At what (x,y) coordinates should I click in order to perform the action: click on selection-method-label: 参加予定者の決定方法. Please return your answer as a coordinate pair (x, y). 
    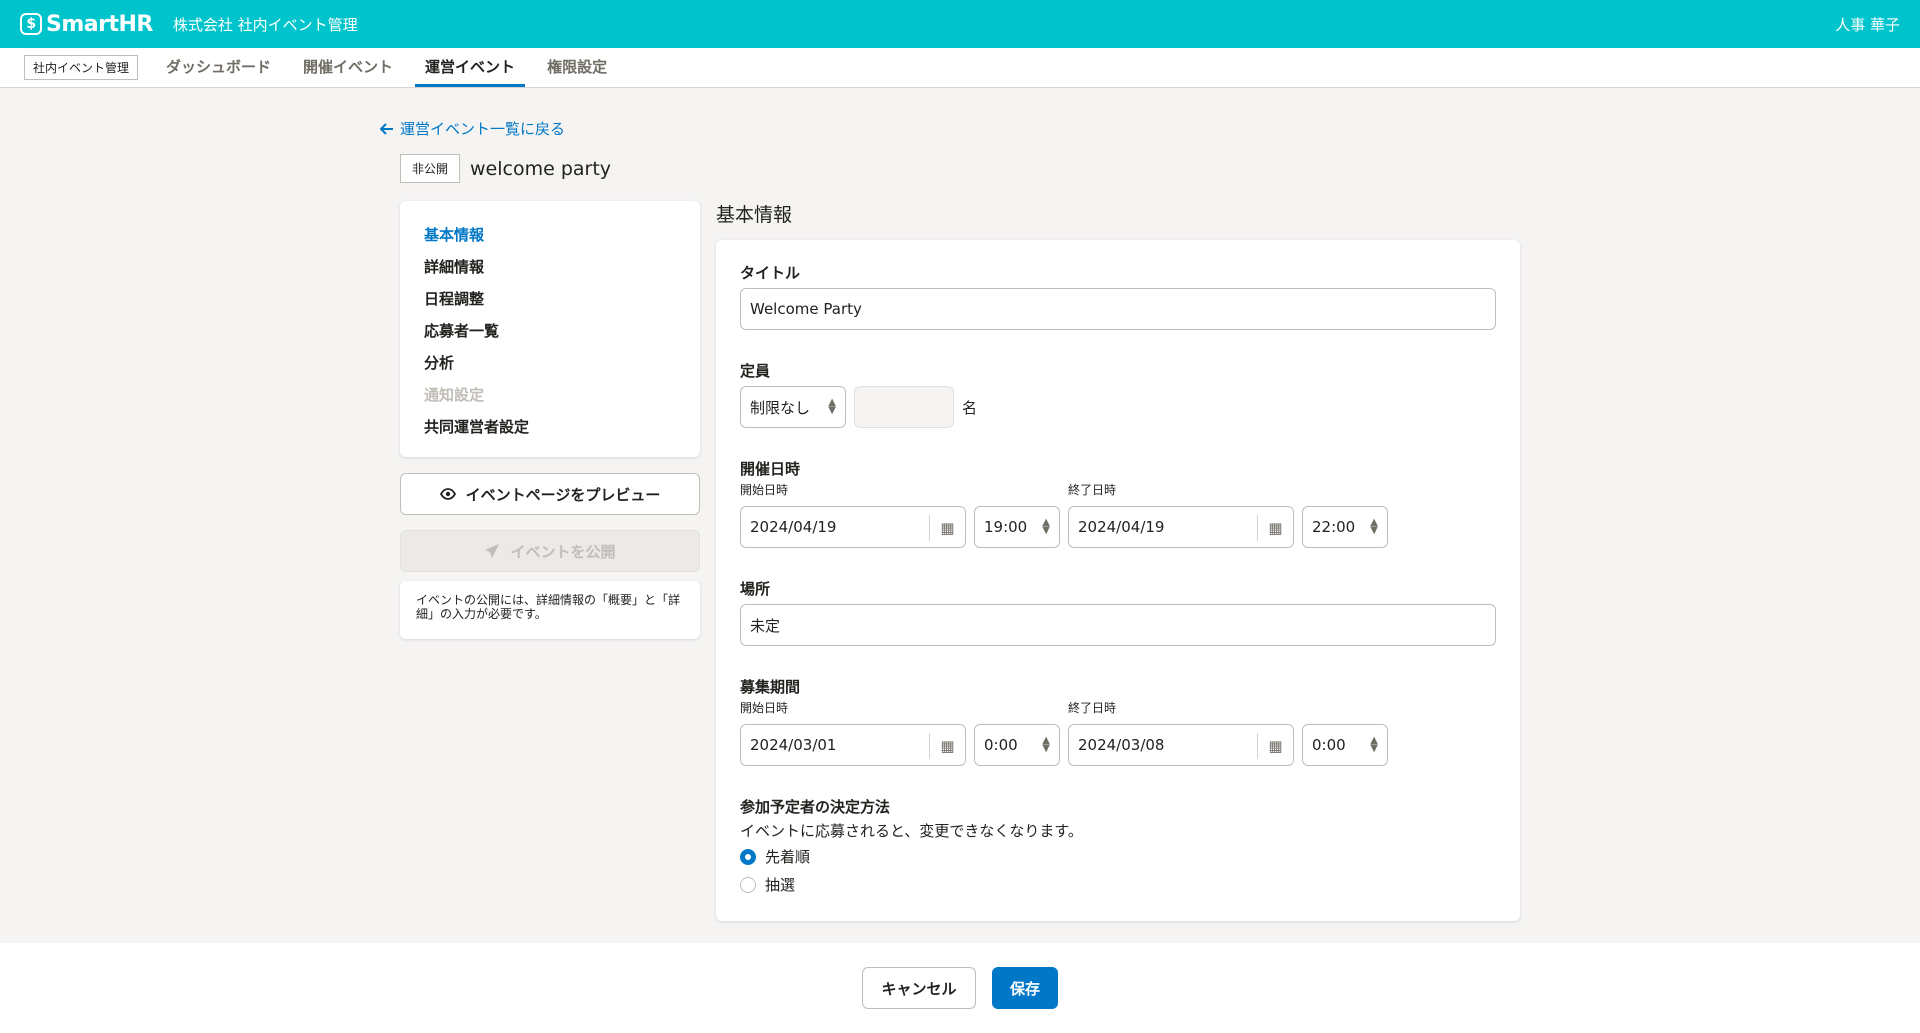
    Looking at the image, I should click on (815, 807).